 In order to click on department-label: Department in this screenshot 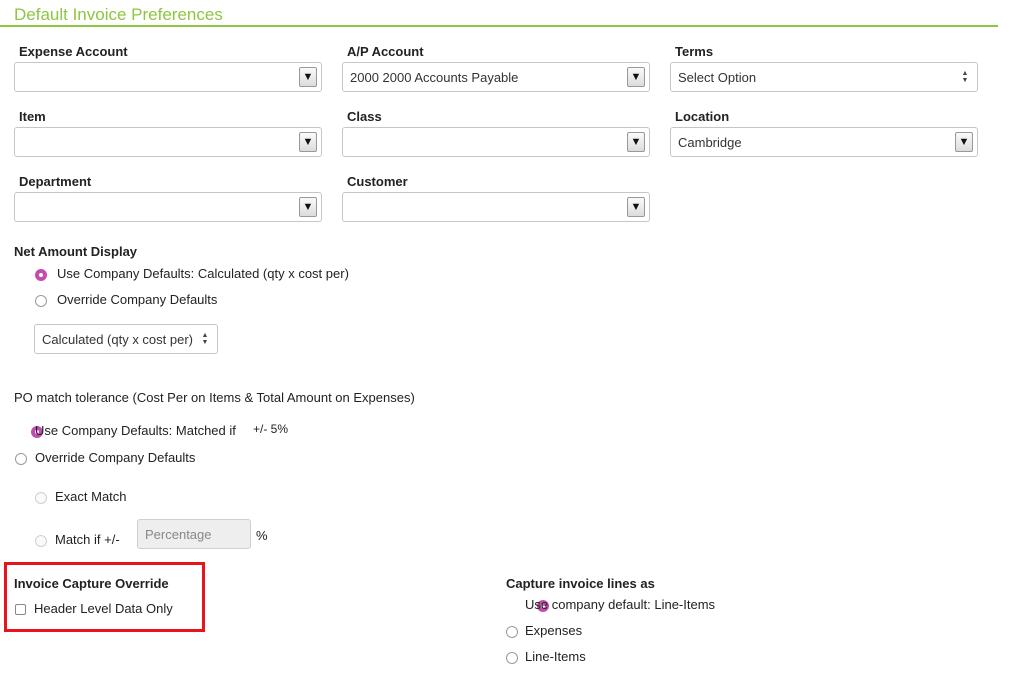, I will do `click(55, 181)`.